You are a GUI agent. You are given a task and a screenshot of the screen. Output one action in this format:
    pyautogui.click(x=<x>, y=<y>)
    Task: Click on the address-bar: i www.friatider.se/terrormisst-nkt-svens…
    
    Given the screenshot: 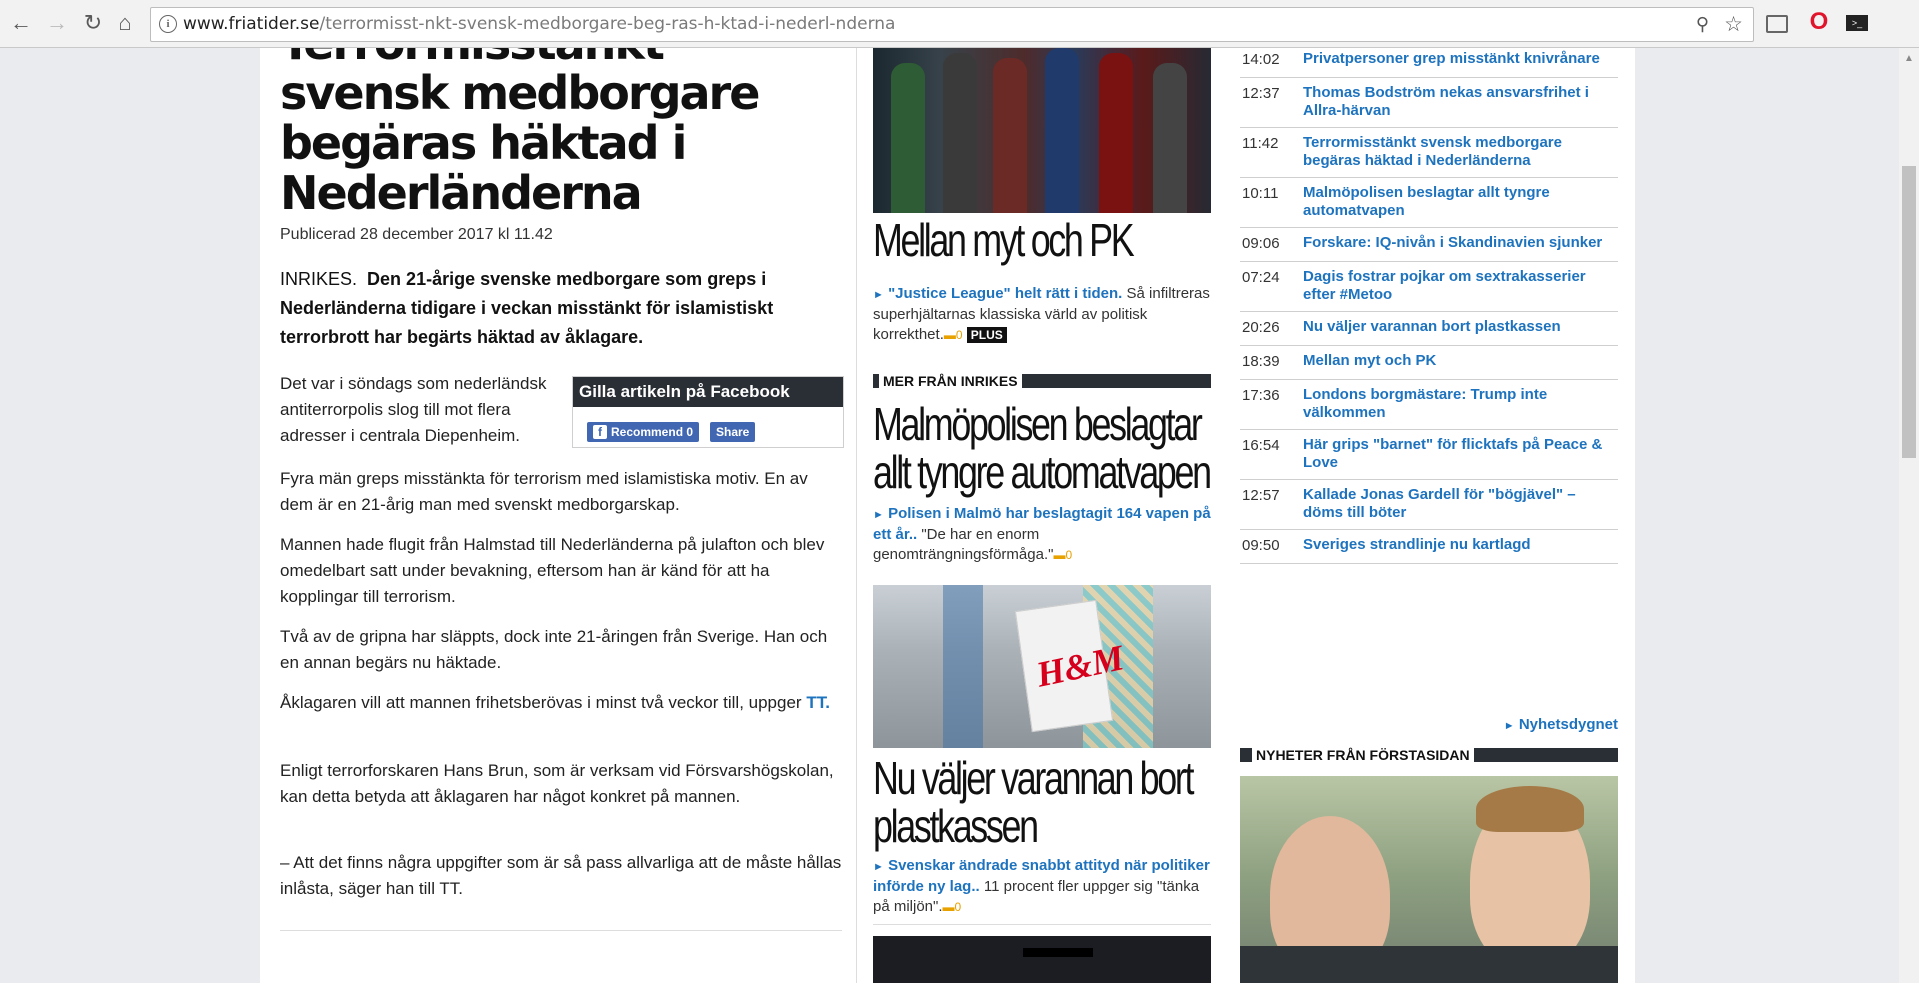 What is the action you would take?
    pyautogui.click(x=952, y=24)
    